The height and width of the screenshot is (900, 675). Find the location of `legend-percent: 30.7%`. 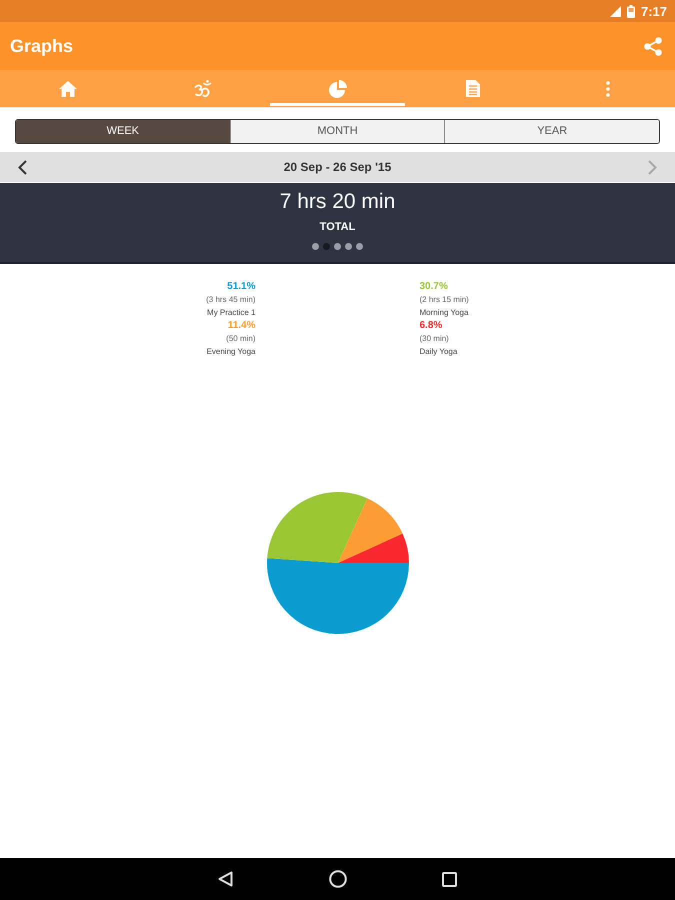

legend-percent: 30.7% is located at coordinates (434, 286).